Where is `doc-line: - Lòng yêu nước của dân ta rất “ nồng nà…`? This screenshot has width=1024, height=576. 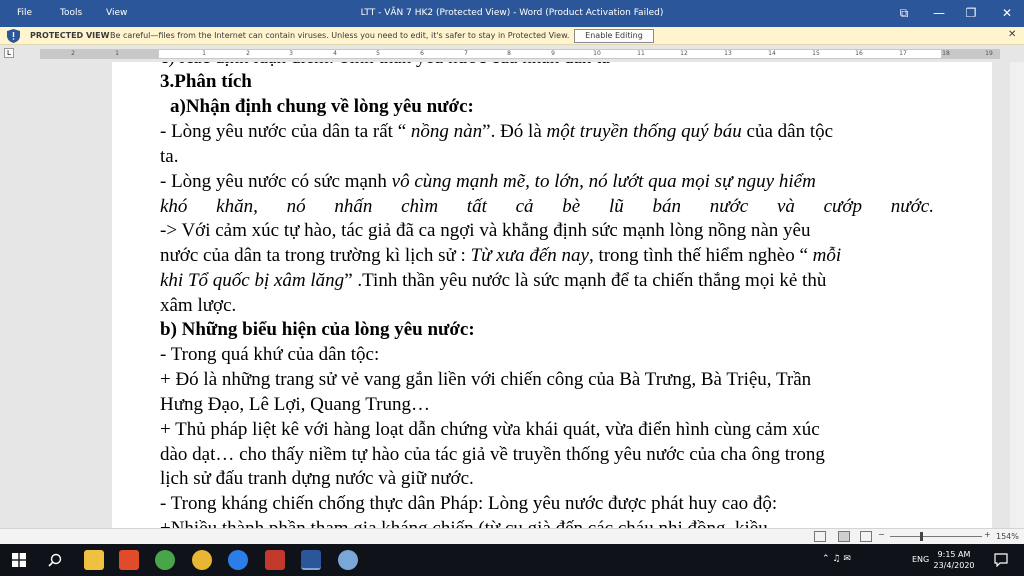
doc-line: - Lòng yêu nước của dân ta rất “ nồng nà… is located at coordinates (547, 132).